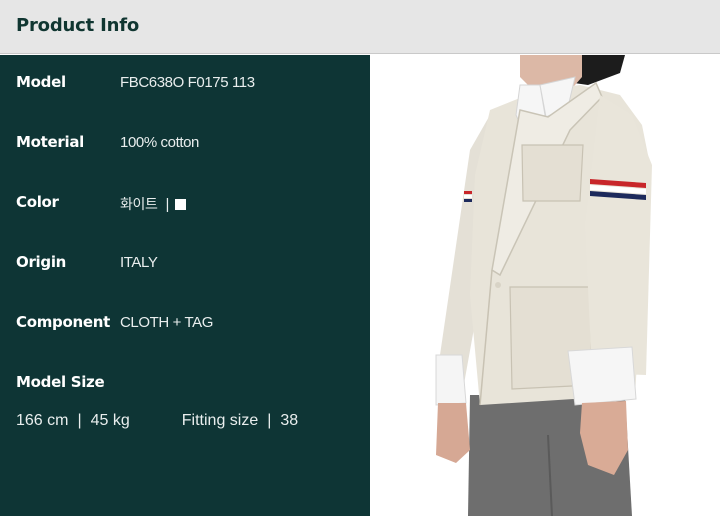 The image size is (720, 516). I want to click on color-value-group: 화이트 |, so click(153, 204).